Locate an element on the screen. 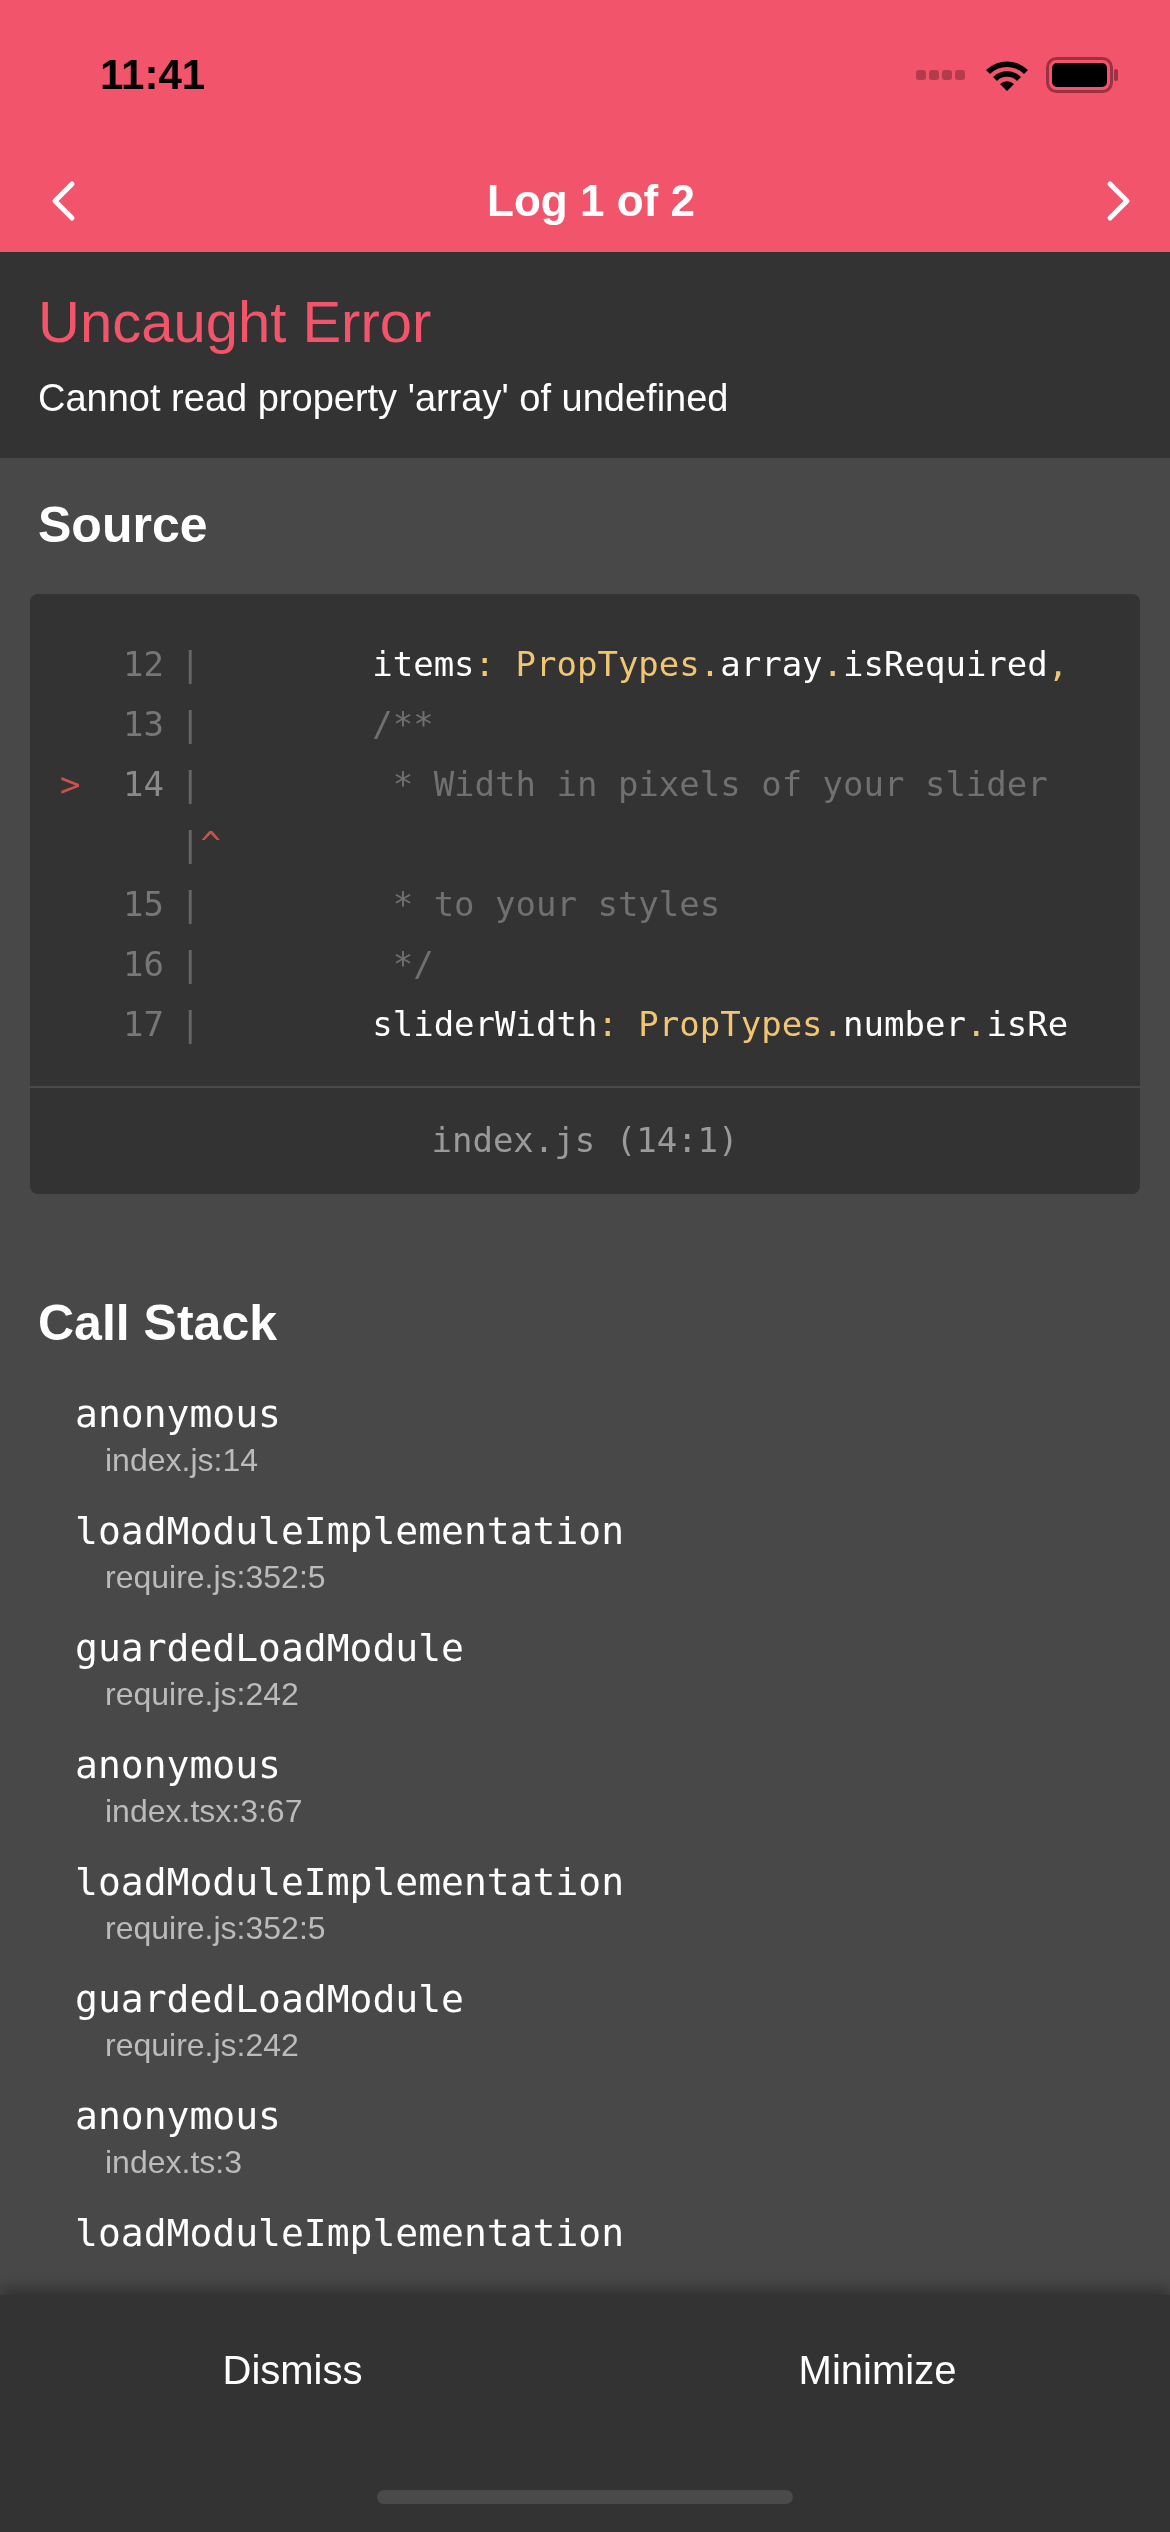  line-number: 15 is located at coordinates (143, 904).